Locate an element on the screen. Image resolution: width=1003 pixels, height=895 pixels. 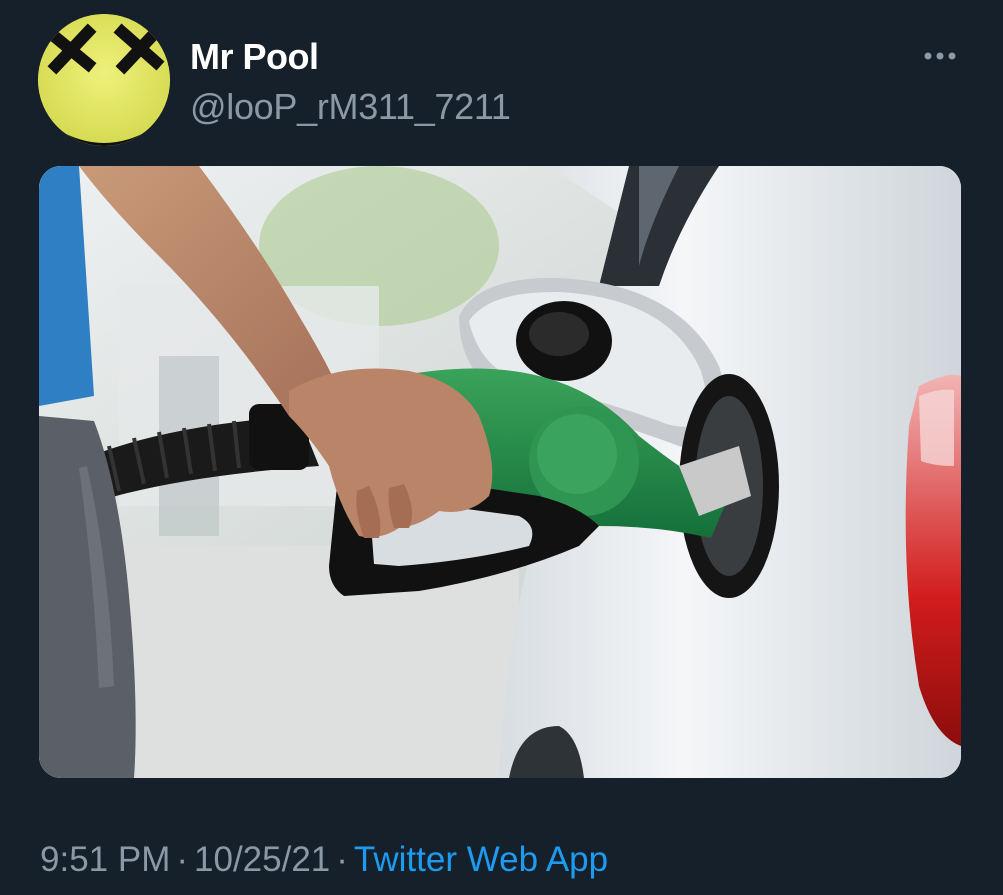
avatar is located at coordinates (104, 80).